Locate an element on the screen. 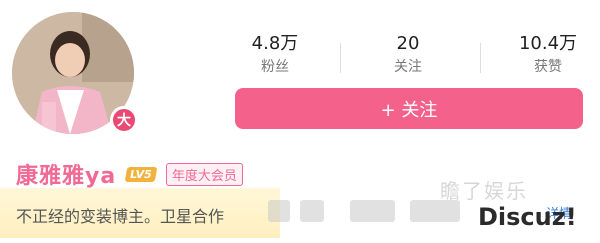 The width and height of the screenshot is (600, 243). follow-button: + 关注 is located at coordinates (409, 108).